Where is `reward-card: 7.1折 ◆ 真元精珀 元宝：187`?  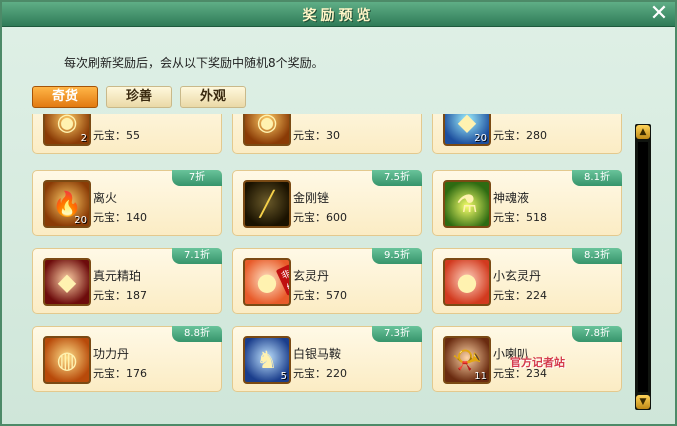 reward-card: 7.1折 ◆ 真元精珀 元宝：187 is located at coordinates (127, 281).